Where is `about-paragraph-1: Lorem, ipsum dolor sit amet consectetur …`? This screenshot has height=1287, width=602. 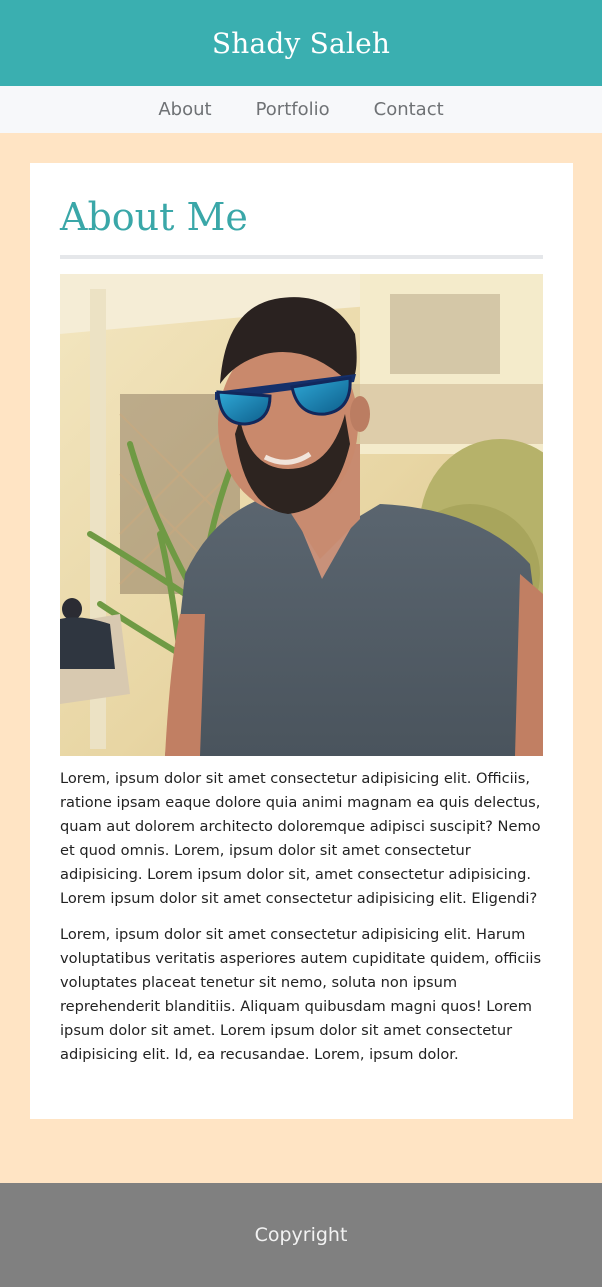
about-paragraph-1: Lorem, ipsum dolor sit amet consectetur … is located at coordinates (300, 838).